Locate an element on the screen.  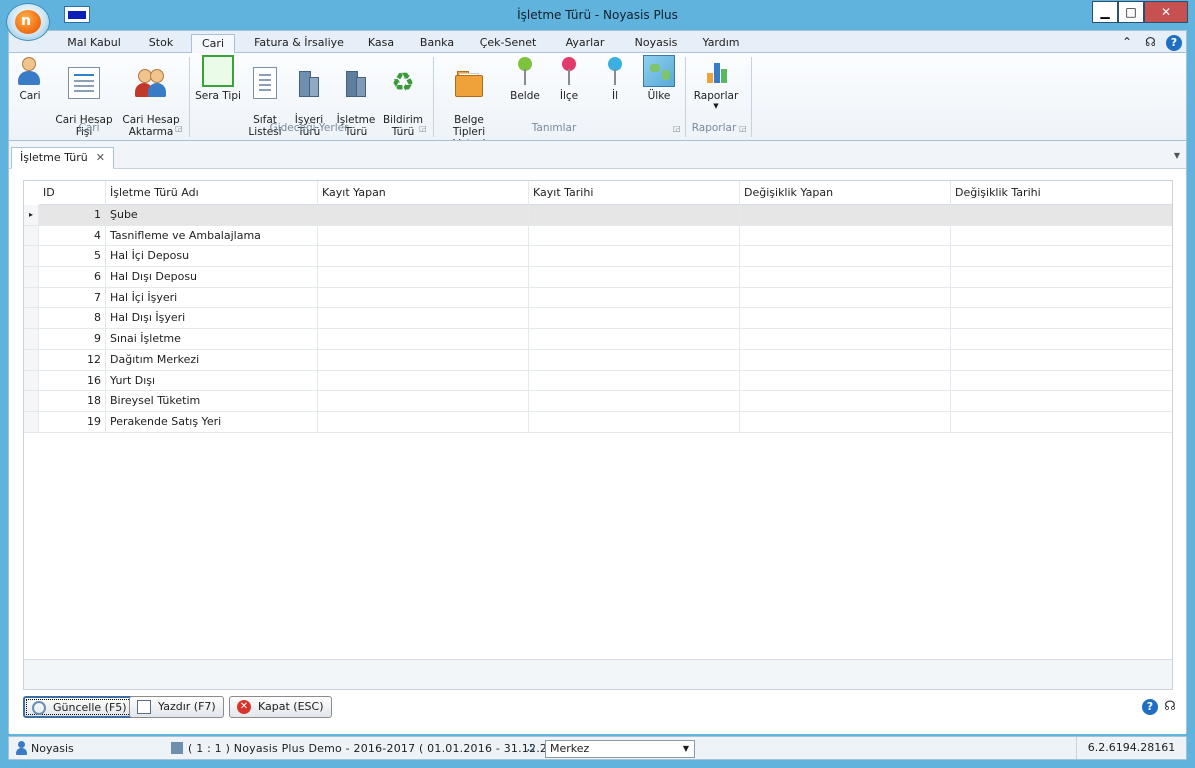
cell-id: 4 is located at coordinates (72, 236).